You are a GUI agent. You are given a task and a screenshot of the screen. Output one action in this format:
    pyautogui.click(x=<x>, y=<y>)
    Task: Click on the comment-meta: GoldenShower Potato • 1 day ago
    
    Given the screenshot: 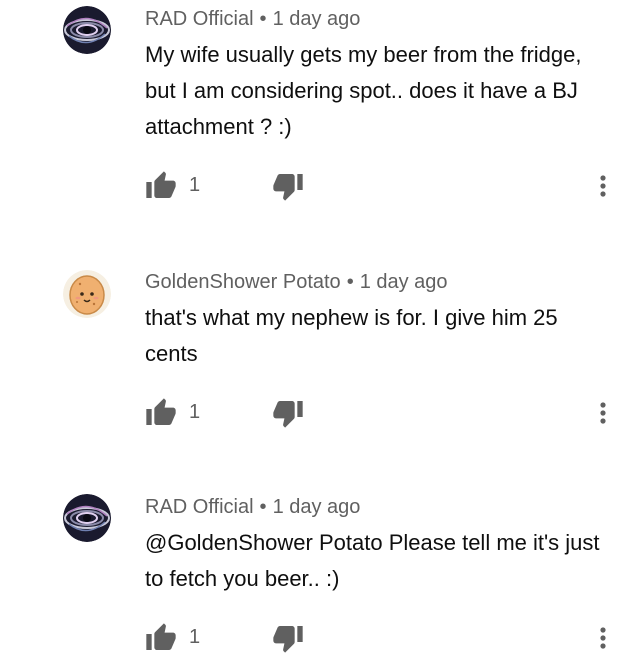 What is the action you would take?
    pyautogui.click(x=296, y=282)
    